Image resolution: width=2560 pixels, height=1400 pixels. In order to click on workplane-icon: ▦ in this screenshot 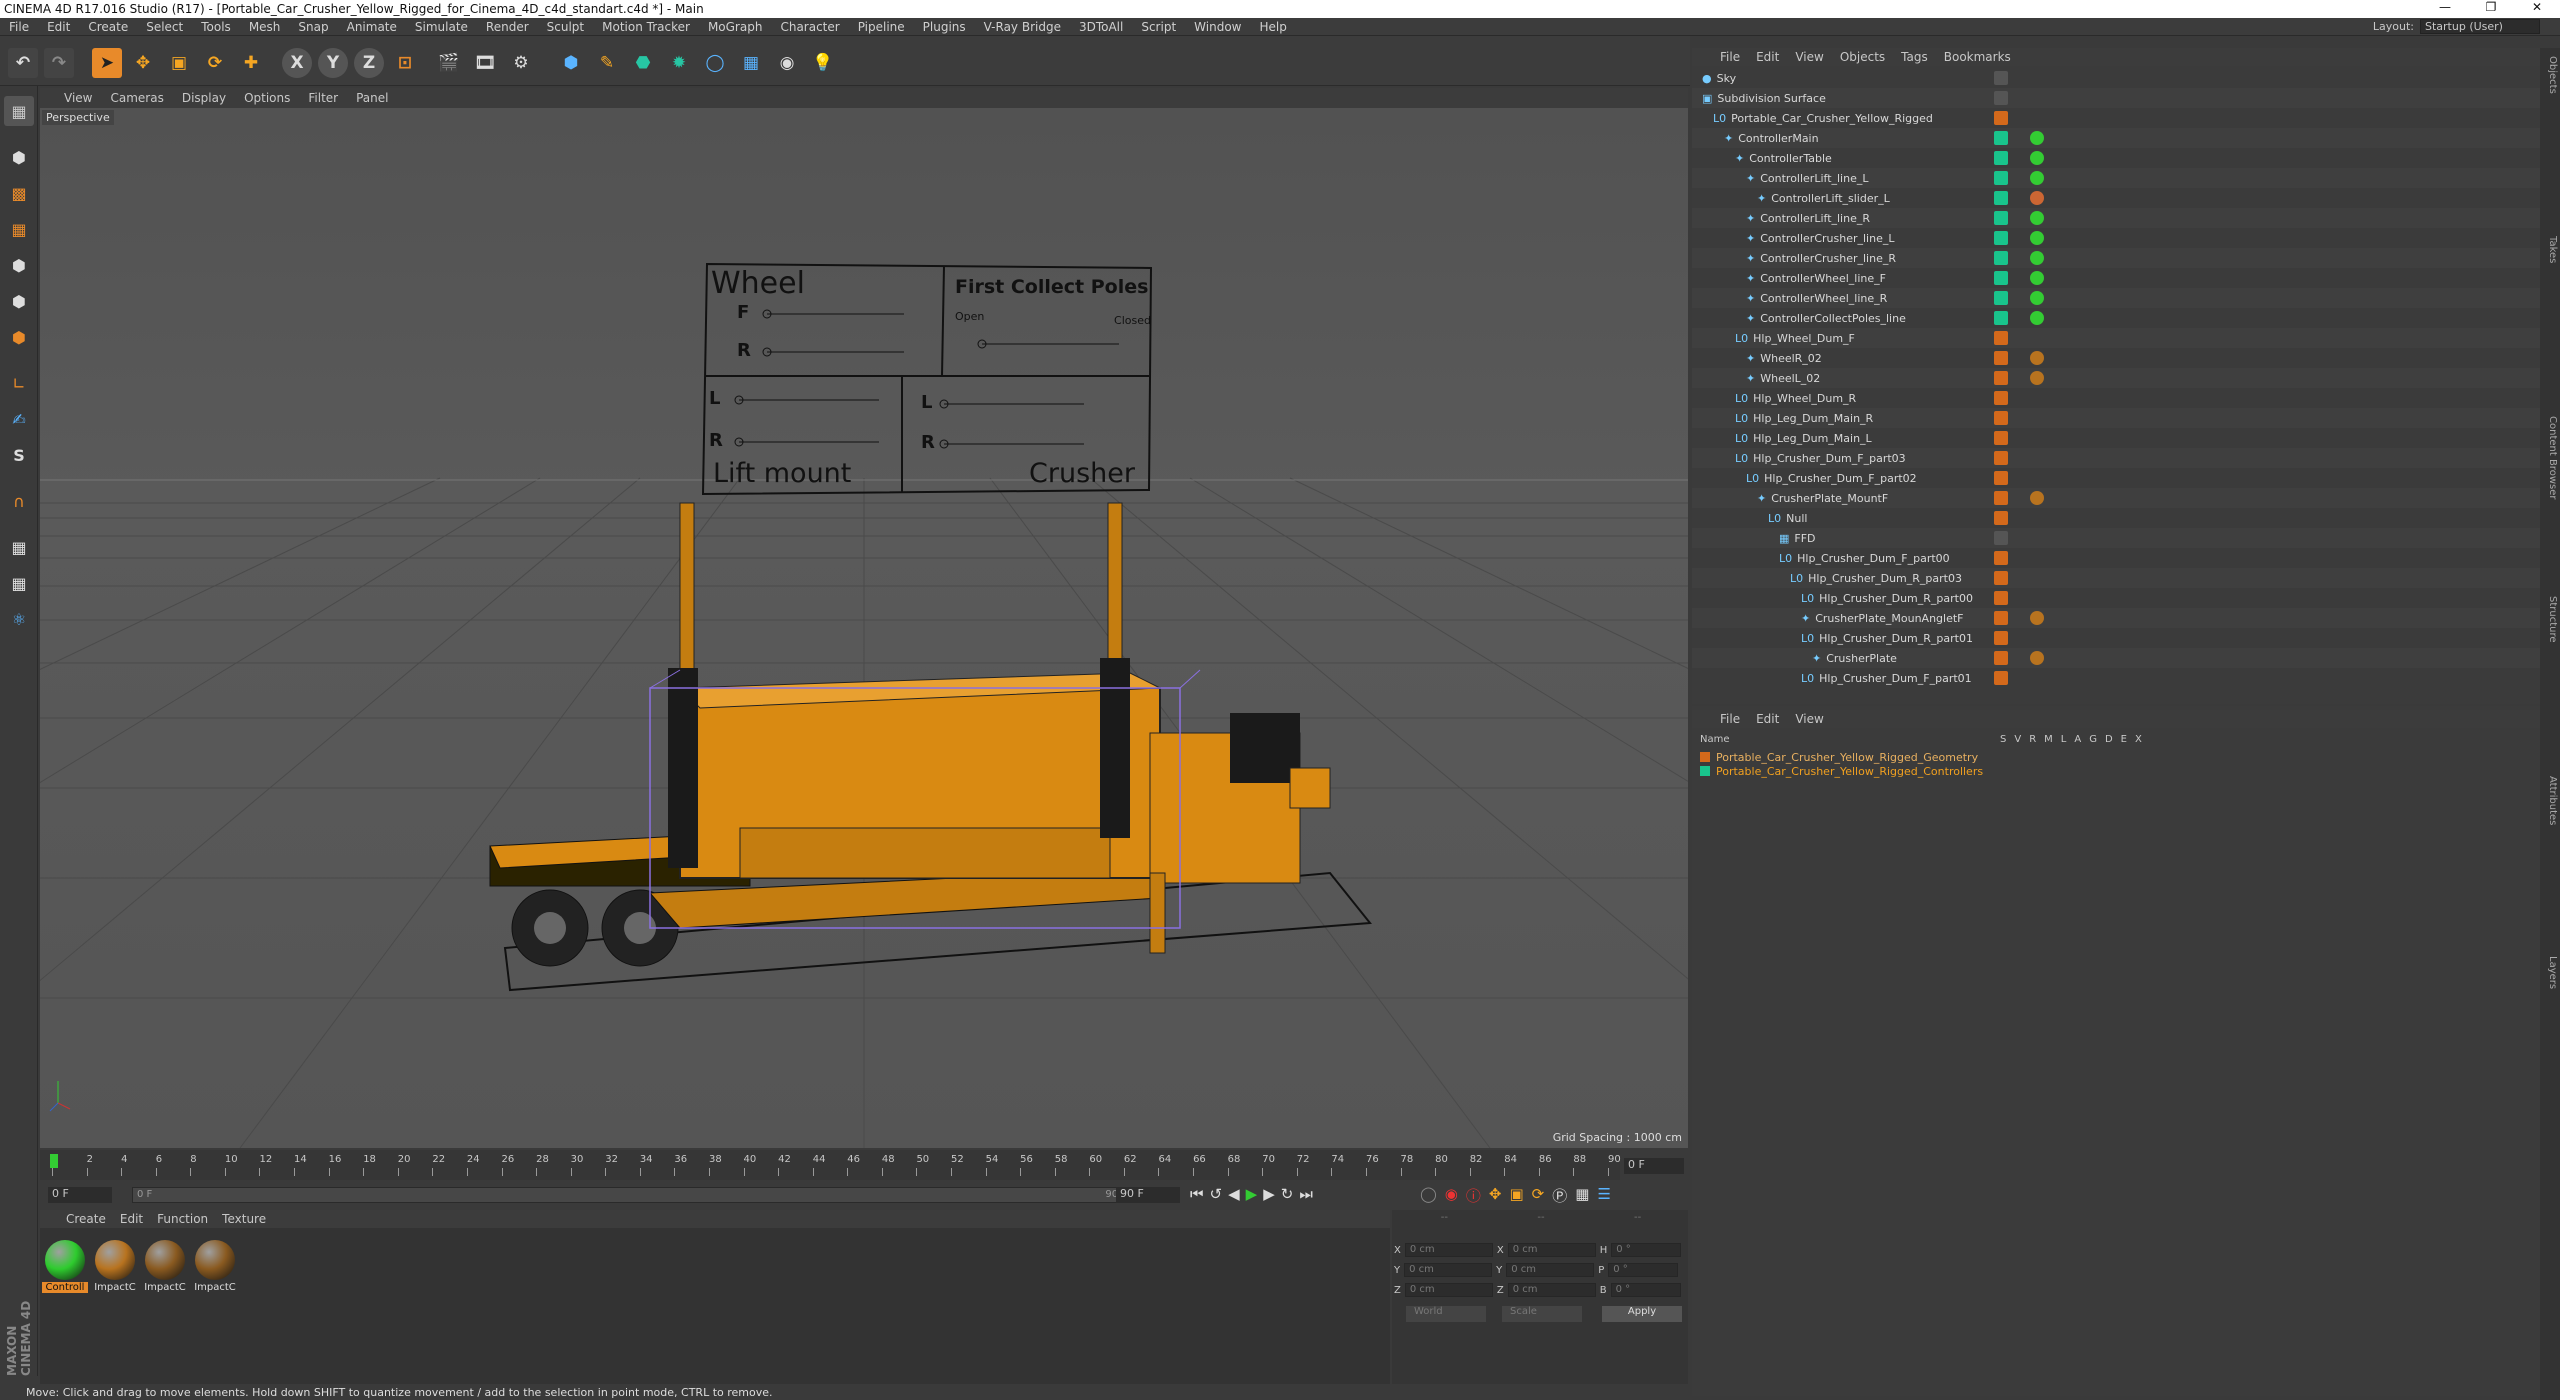, I will do `click(19, 229)`.